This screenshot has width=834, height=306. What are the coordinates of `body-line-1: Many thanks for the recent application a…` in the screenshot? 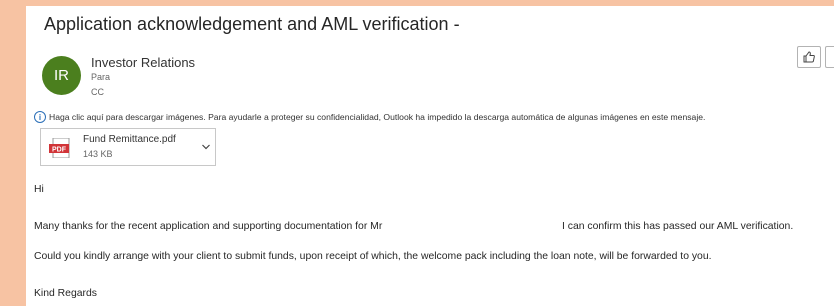 It's located at (208, 226).